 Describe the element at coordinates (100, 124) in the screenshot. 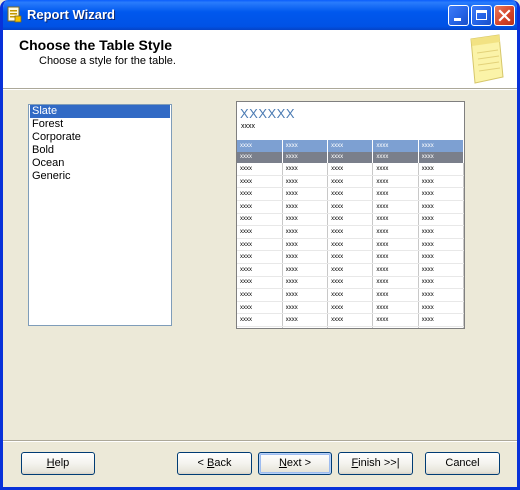

I see `style-option-forest: Forest` at that location.